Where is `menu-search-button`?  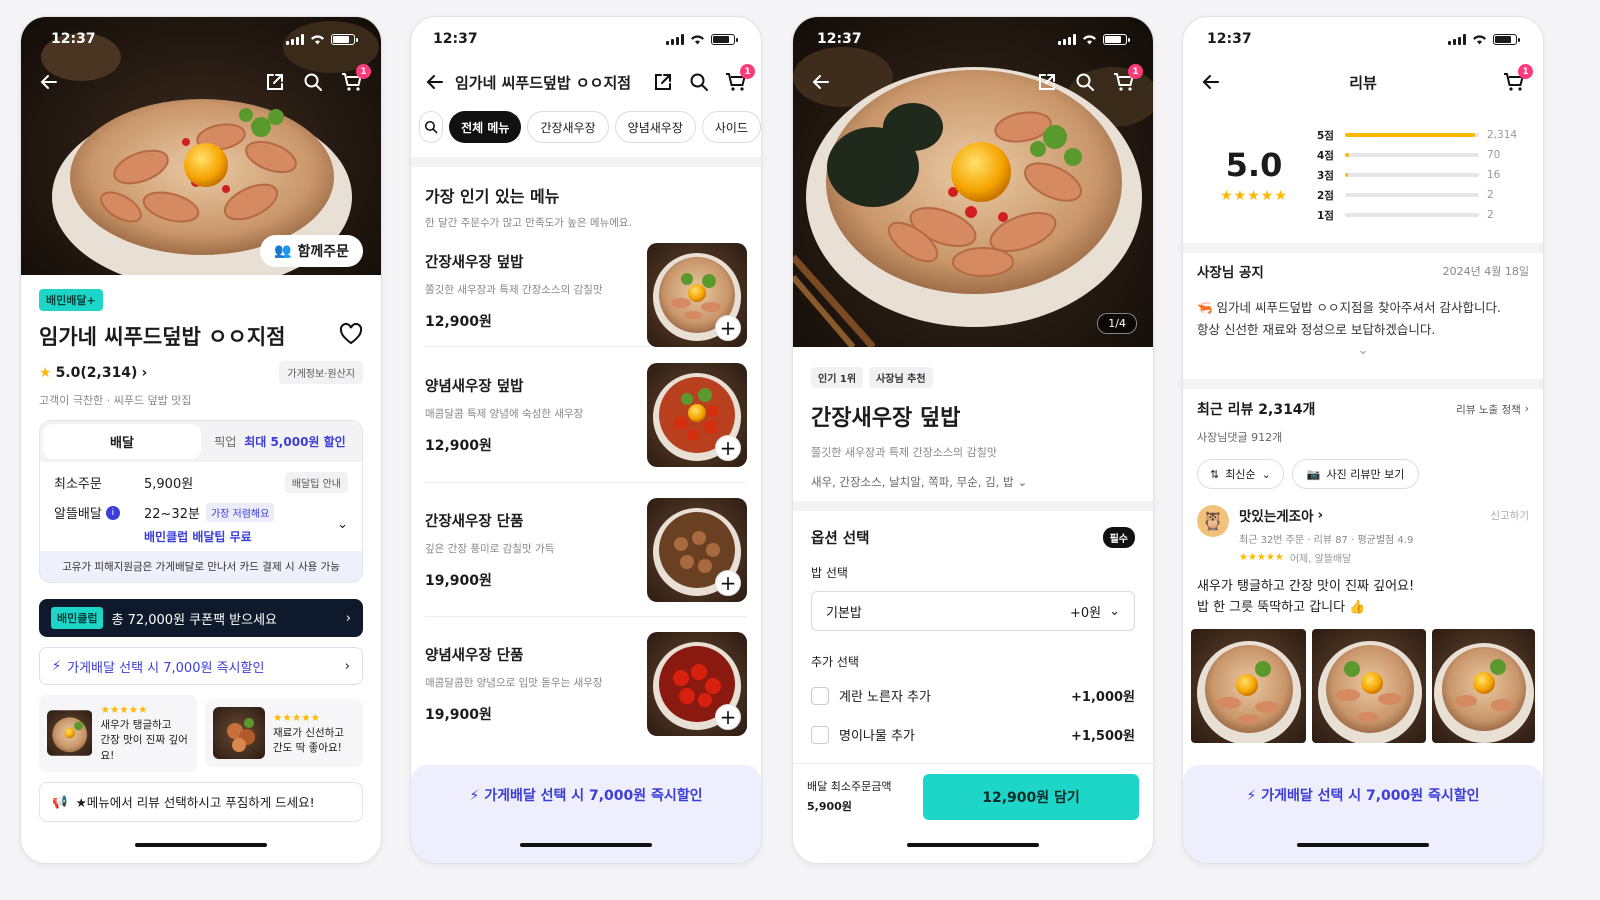 menu-search-button is located at coordinates (431, 127).